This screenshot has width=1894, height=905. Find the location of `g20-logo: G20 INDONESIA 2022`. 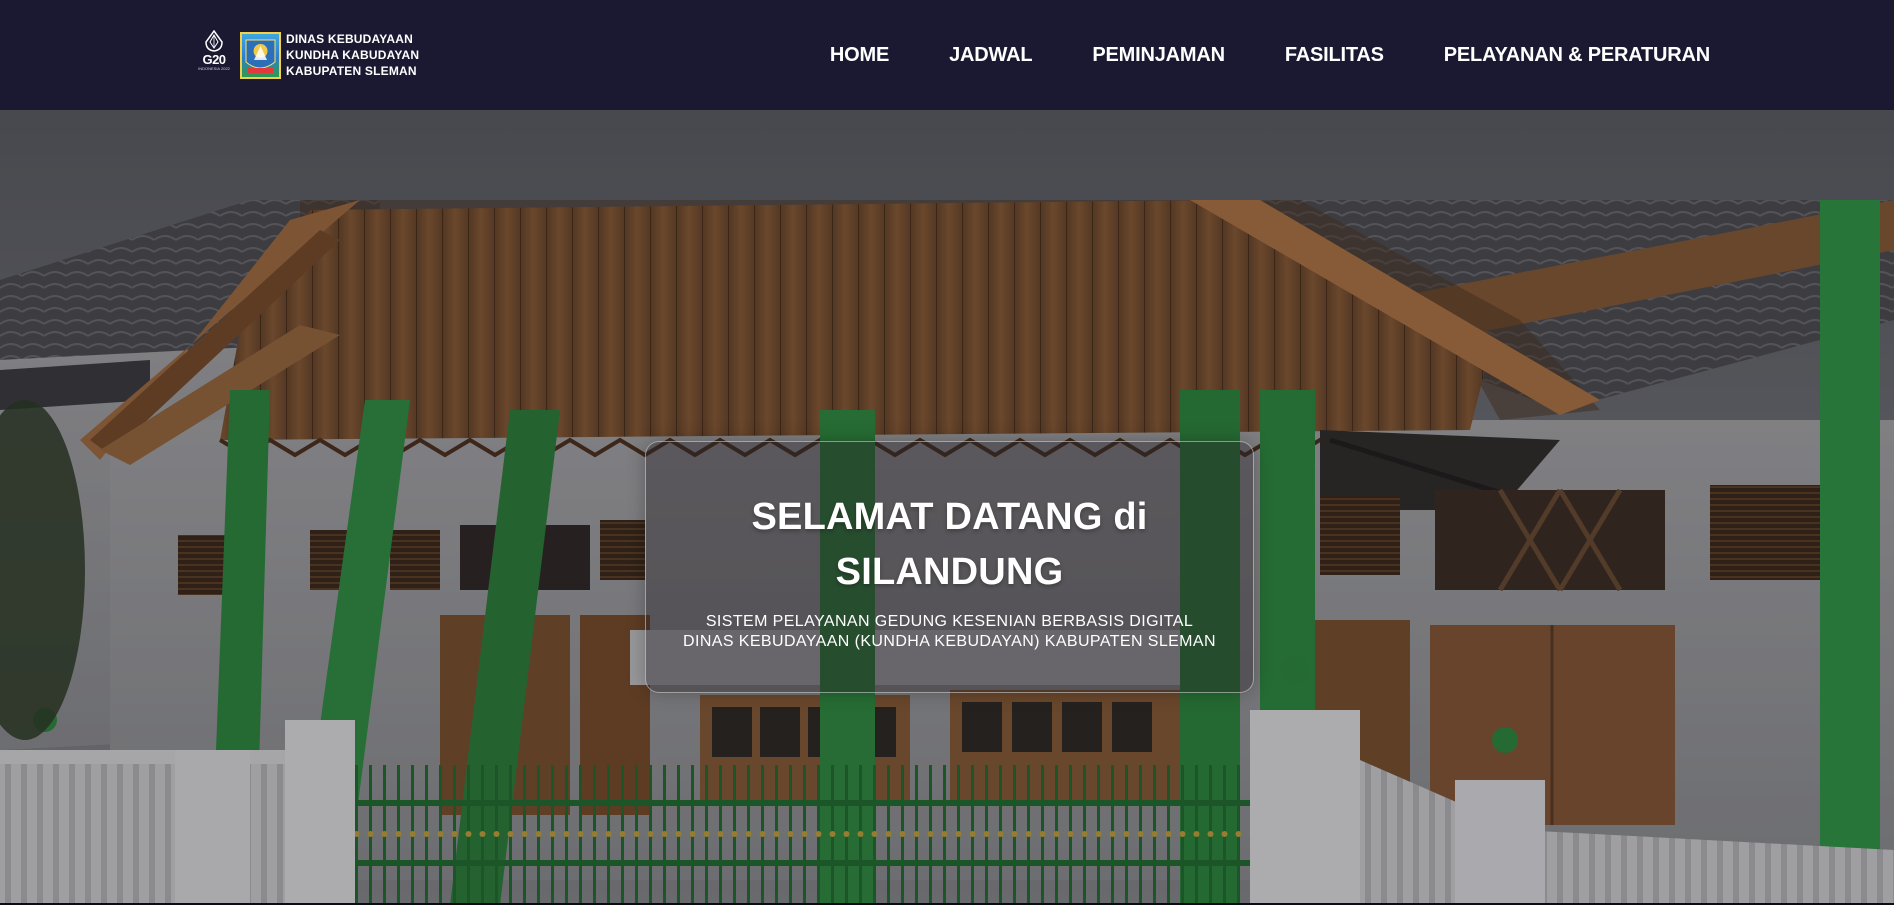

g20-logo: G20 INDONESIA 2022 is located at coordinates (214, 55).